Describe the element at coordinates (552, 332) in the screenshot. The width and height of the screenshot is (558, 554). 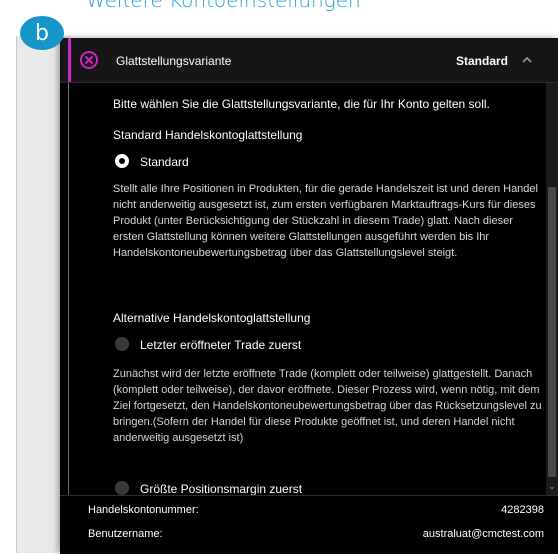
I see `scrollbar-thumb` at that location.